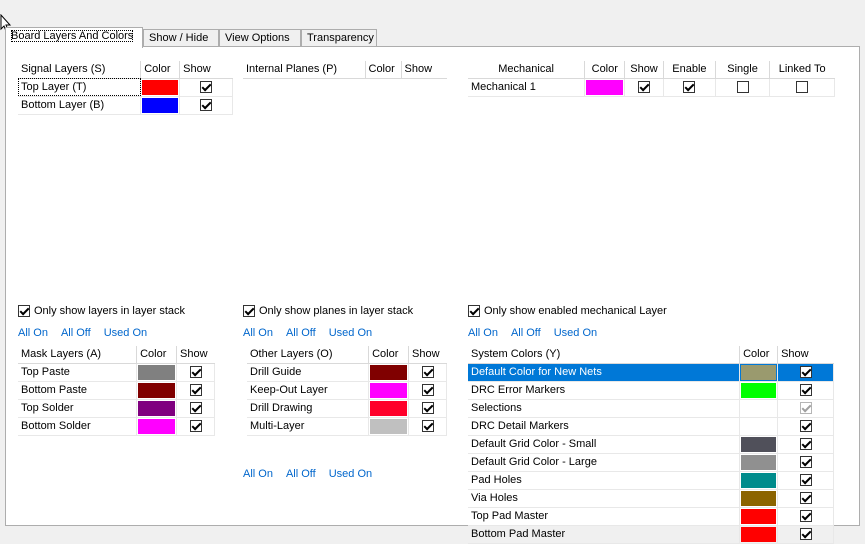  Describe the element at coordinates (116, 426) in the screenshot. I see `table-row: Bottom Solder` at that location.